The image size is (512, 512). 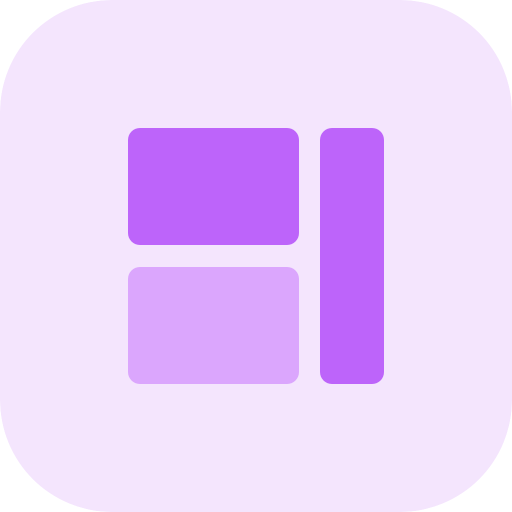 What do you see at coordinates (213, 186) in the screenshot?
I see `top-left-panel` at bounding box center [213, 186].